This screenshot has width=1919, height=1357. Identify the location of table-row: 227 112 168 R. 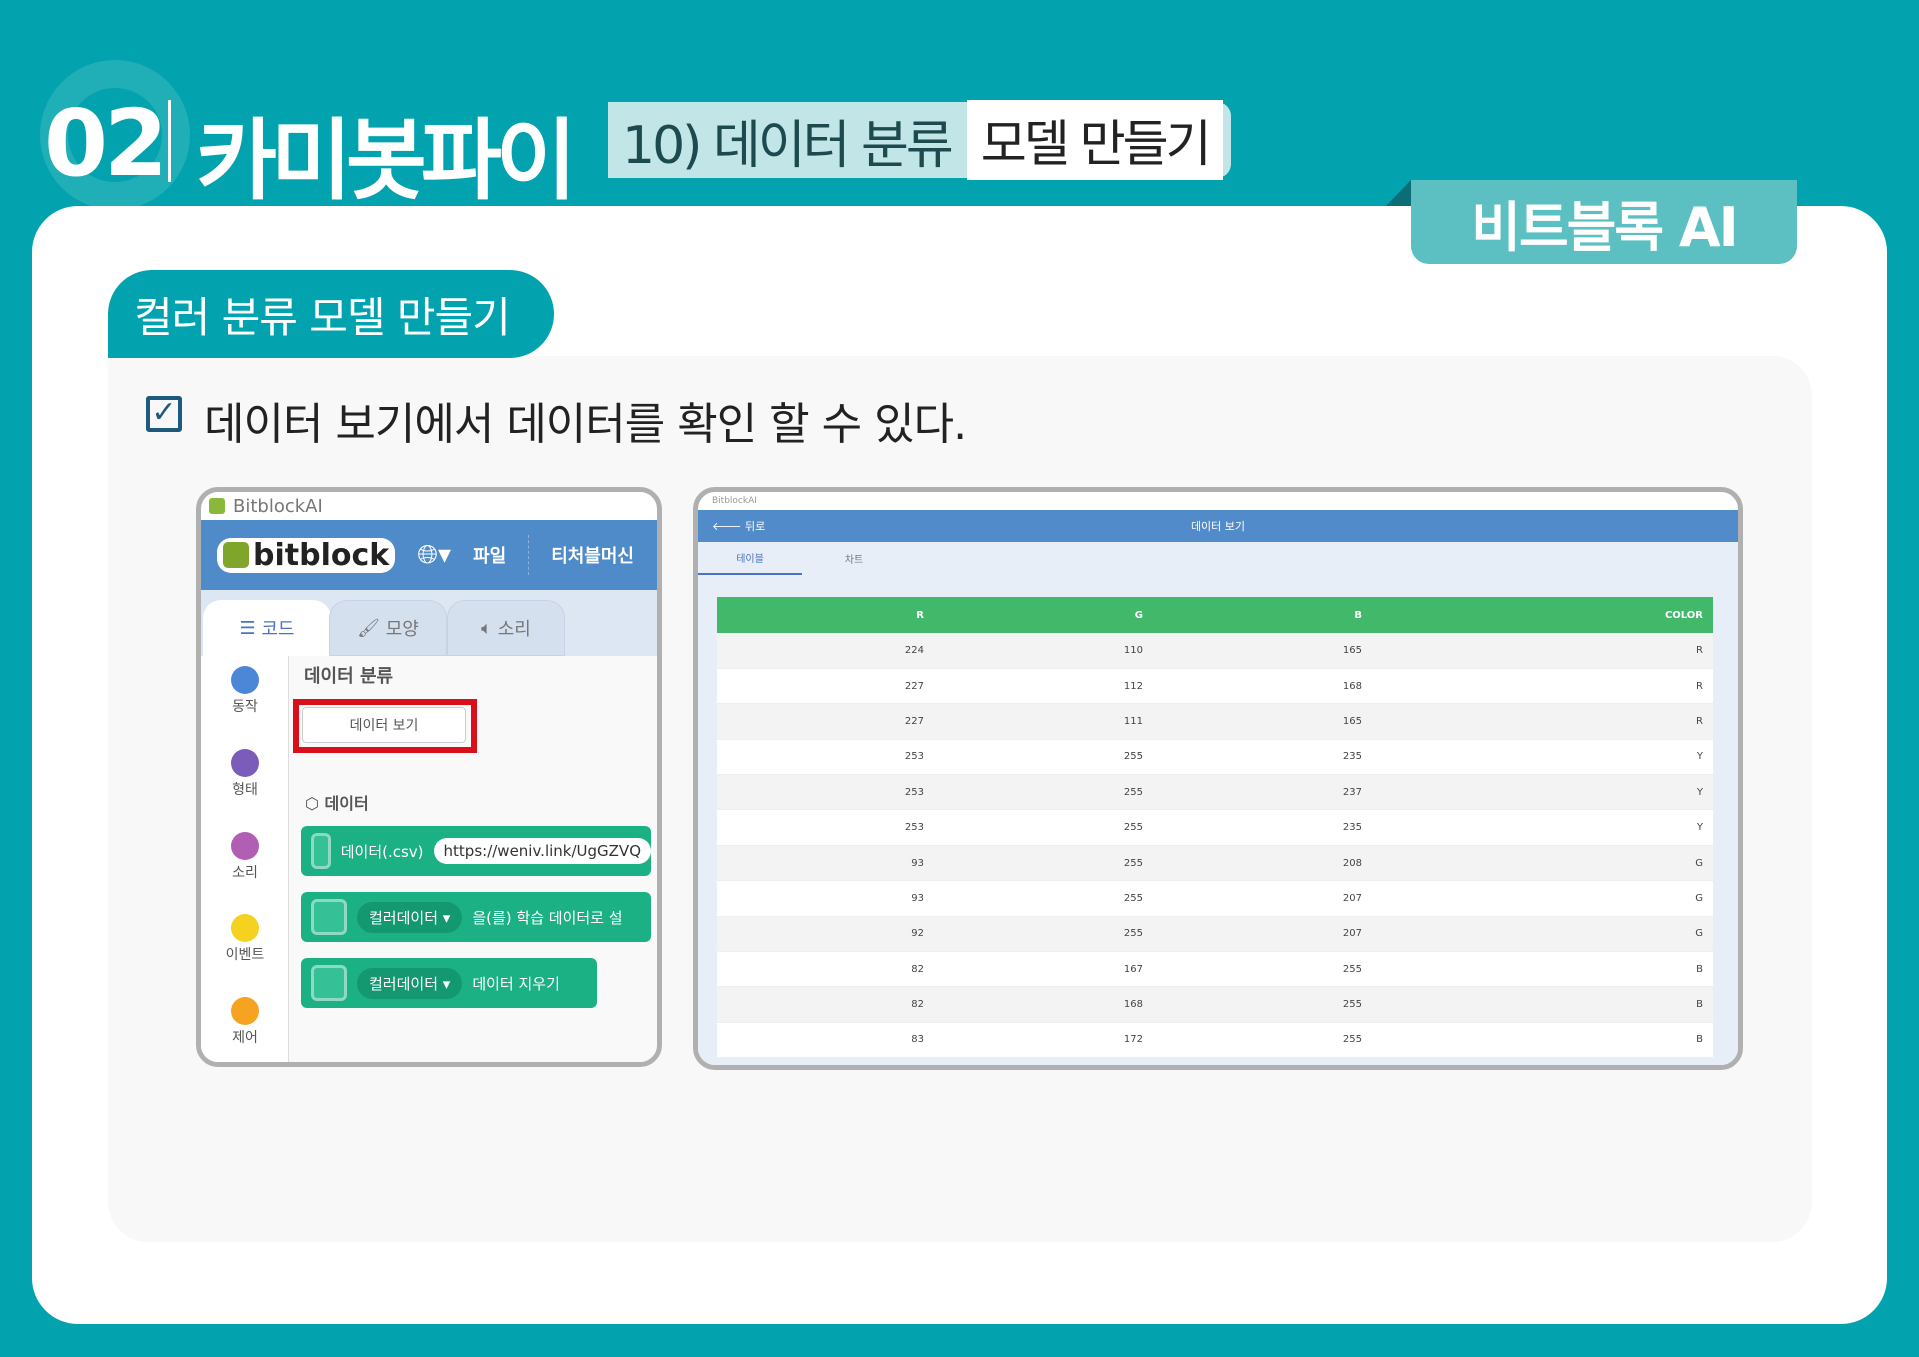
(1215, 686).